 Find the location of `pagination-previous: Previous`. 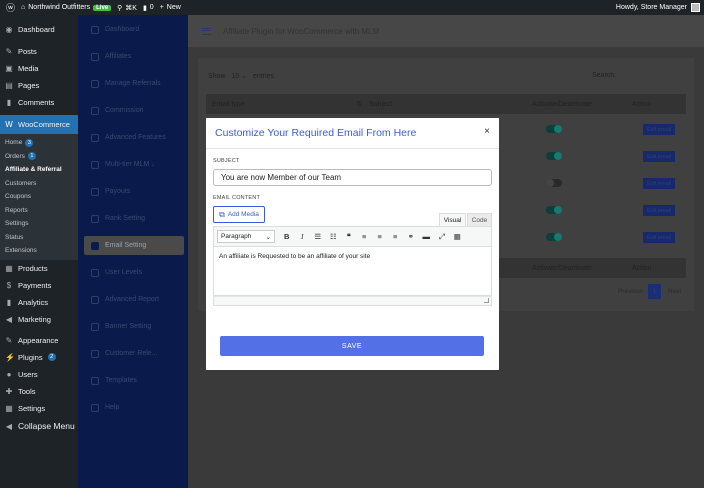

pagination-previous: Previous is located at coordinates (630, 291).